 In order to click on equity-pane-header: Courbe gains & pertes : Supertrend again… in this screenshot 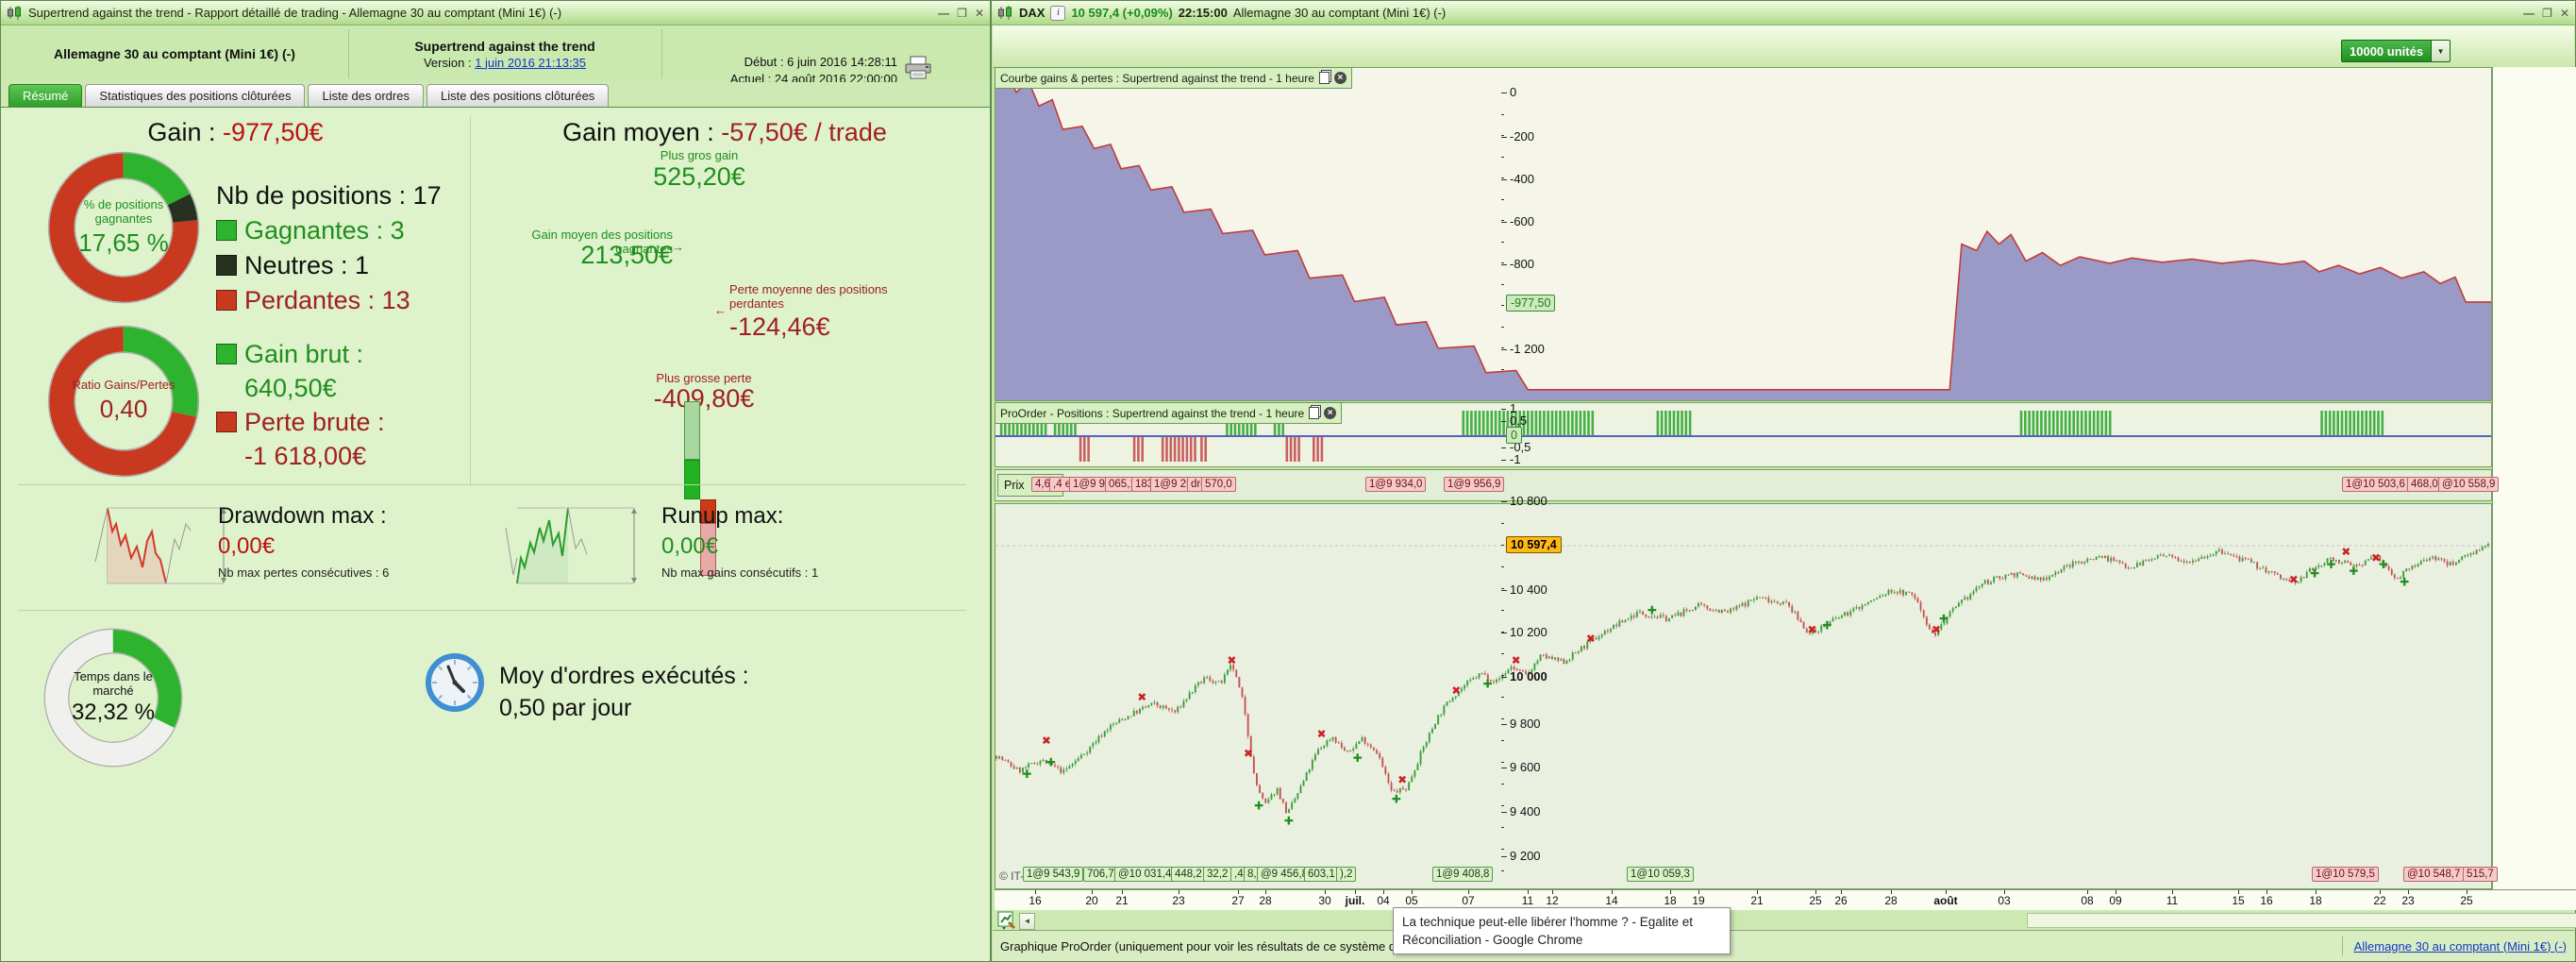, I will do `click(1173, 78)`.